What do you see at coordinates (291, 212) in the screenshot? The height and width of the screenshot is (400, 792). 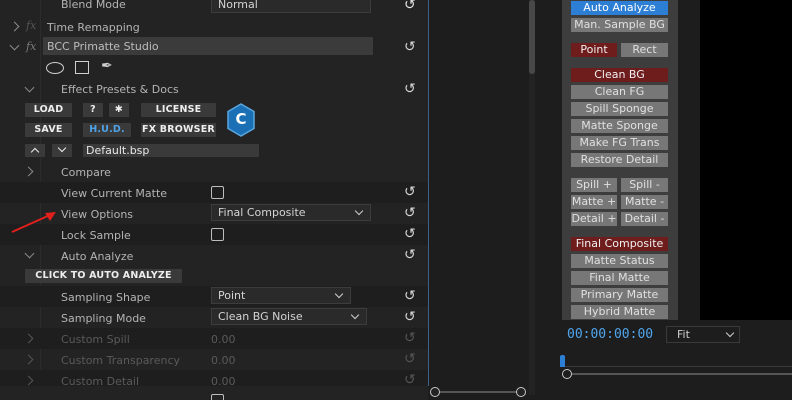 I see `view-options-dropdown: Final Composite` at bounding box center [291, 212].